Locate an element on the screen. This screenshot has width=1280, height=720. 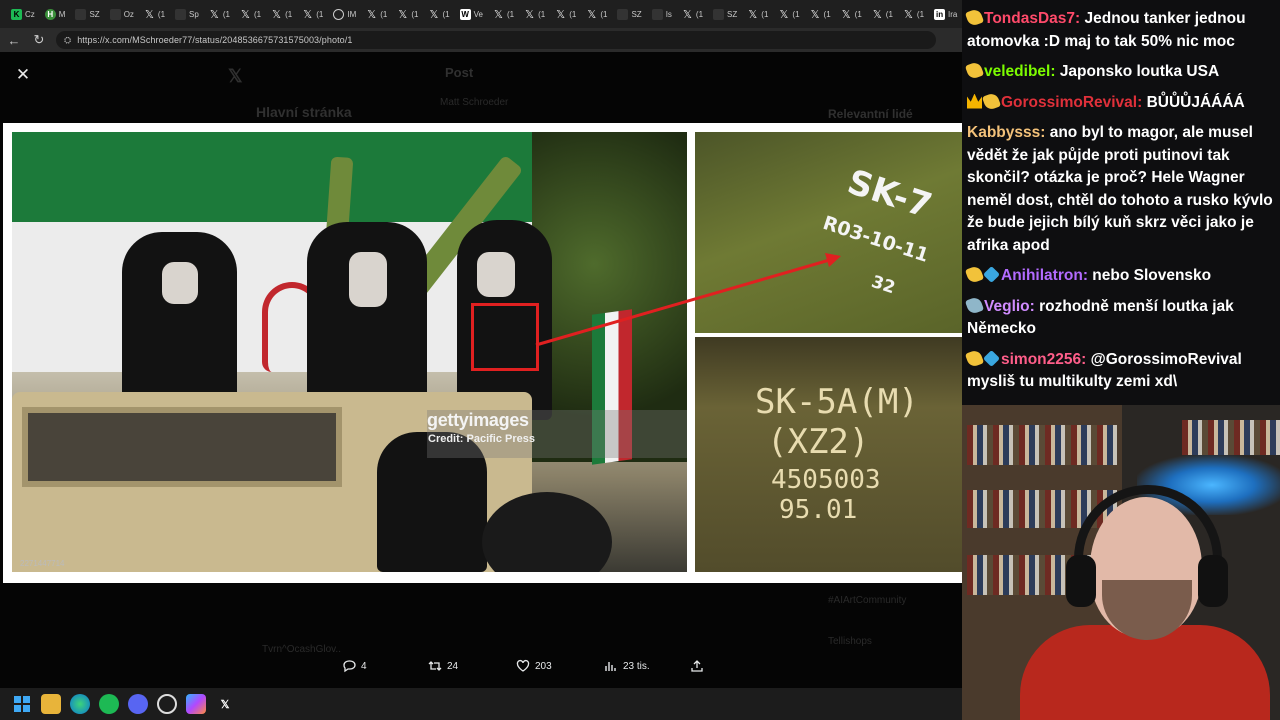
x-app-icon: 𝕏 is located at coordinates (225, 704).